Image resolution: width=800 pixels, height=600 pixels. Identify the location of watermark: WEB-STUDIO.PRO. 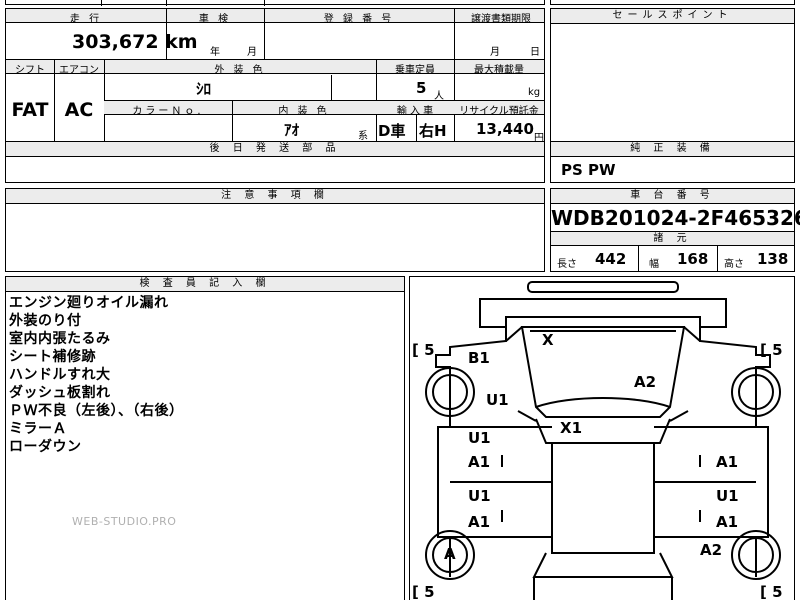
(124, 521).